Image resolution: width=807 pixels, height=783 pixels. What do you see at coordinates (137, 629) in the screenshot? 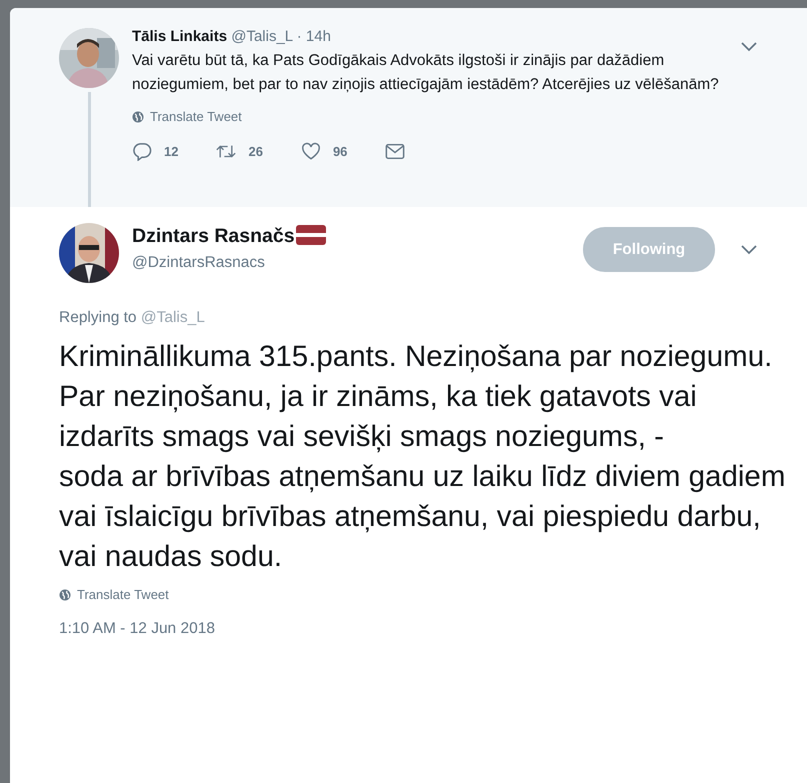
I see `tweet-timestamp: 1:10 AM - 12 Jun 2018` at bounding box center [137, 629].